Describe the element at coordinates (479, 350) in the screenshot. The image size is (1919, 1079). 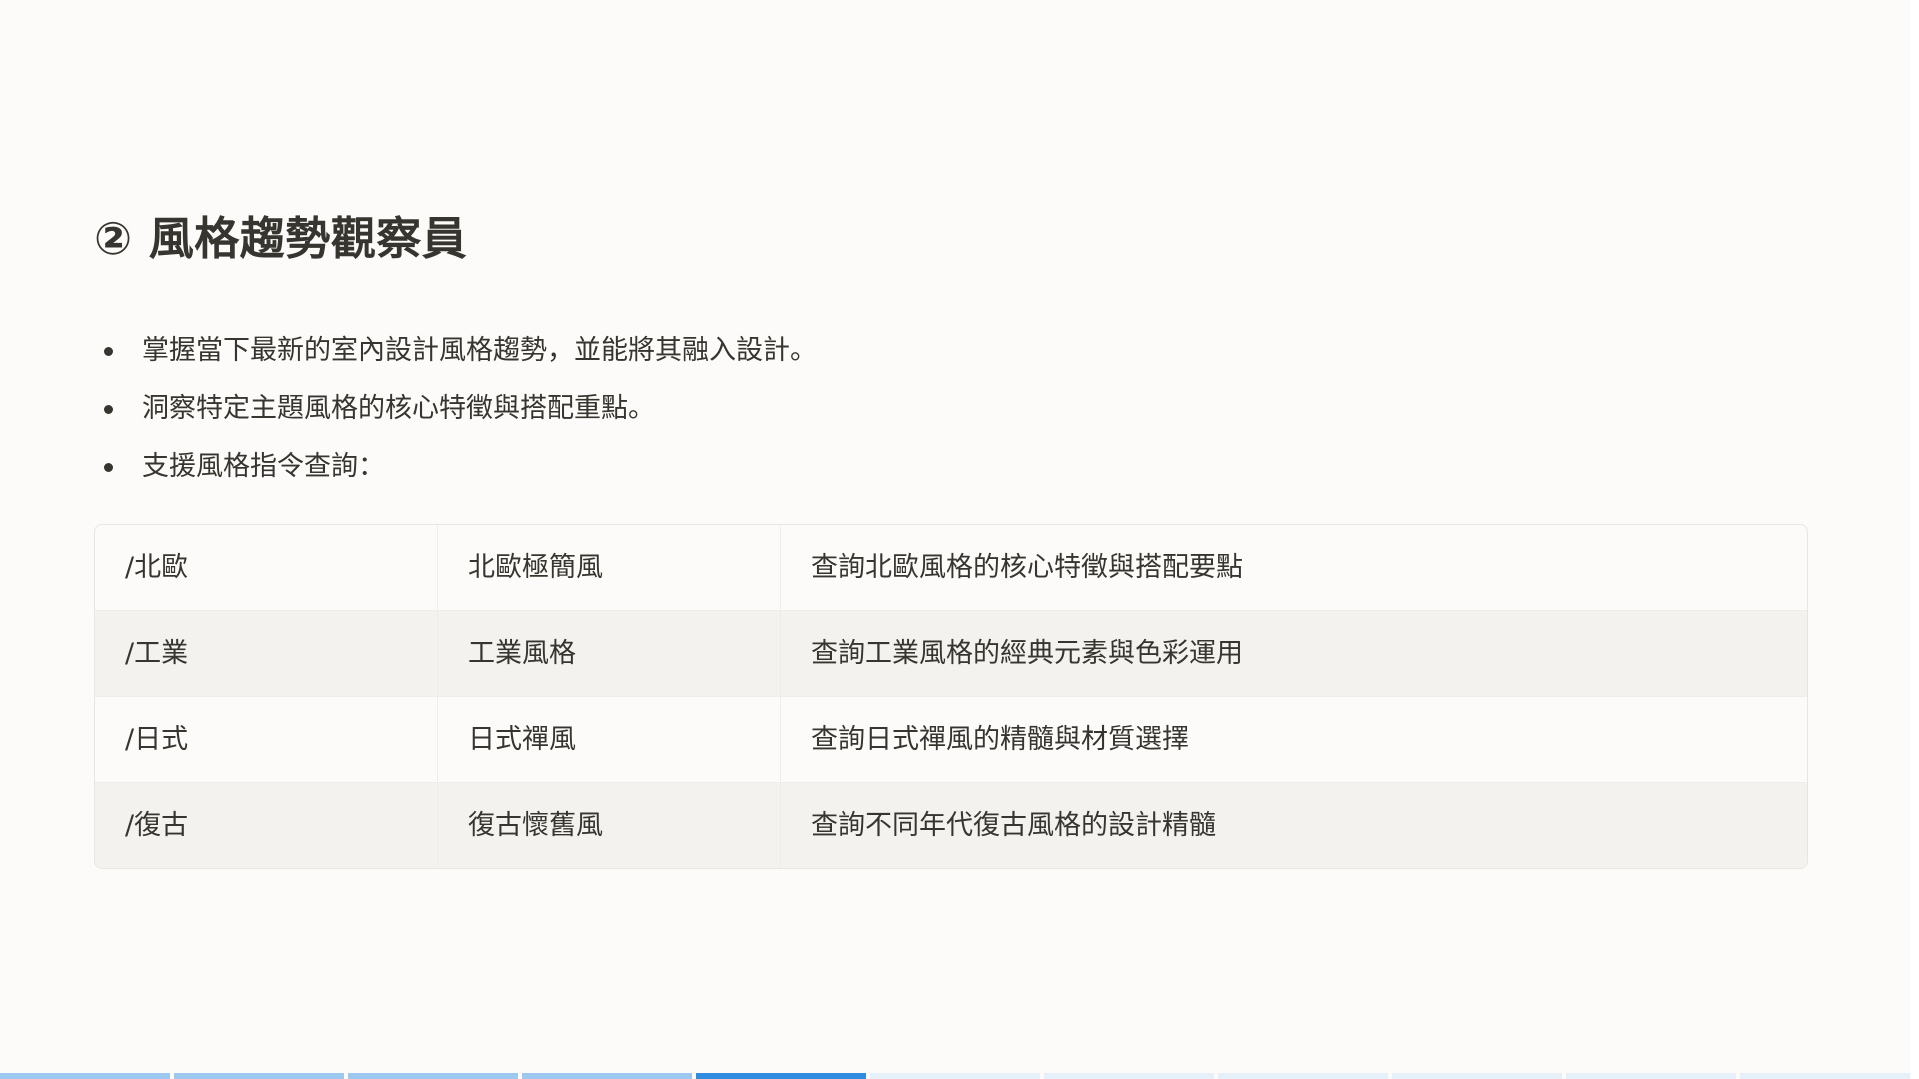
I see `bullet-text: 掌握當下最新的室內設計風格趨勢，並能將其融入設計。` at that location.